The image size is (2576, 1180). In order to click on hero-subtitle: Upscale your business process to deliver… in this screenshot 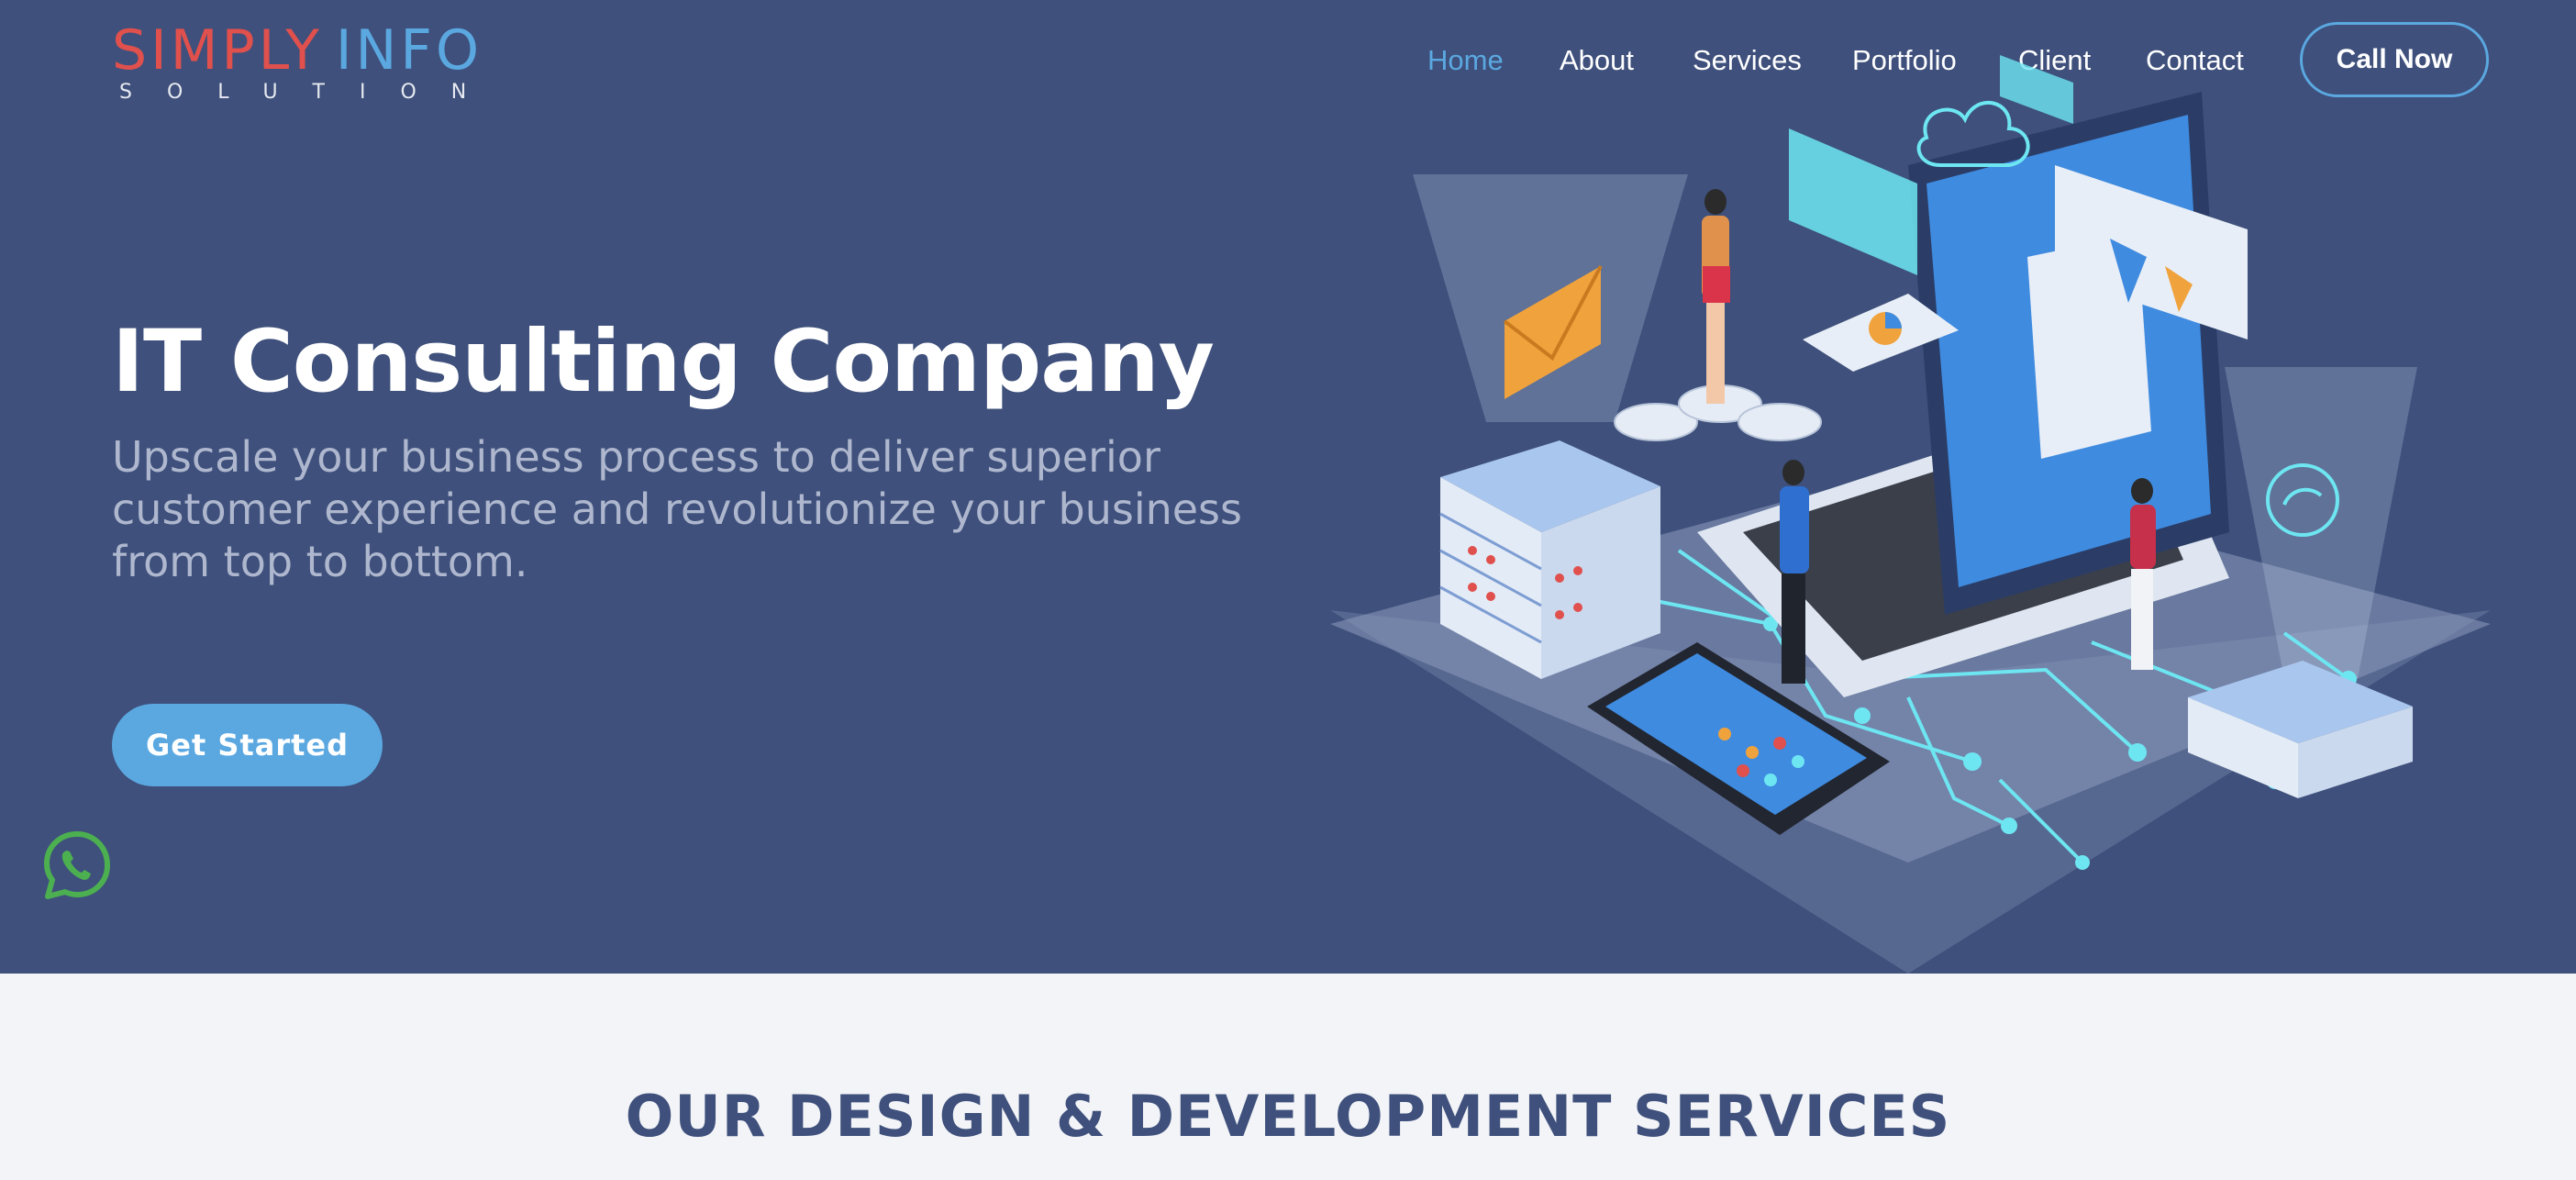, I will do `click(677, 509)`.